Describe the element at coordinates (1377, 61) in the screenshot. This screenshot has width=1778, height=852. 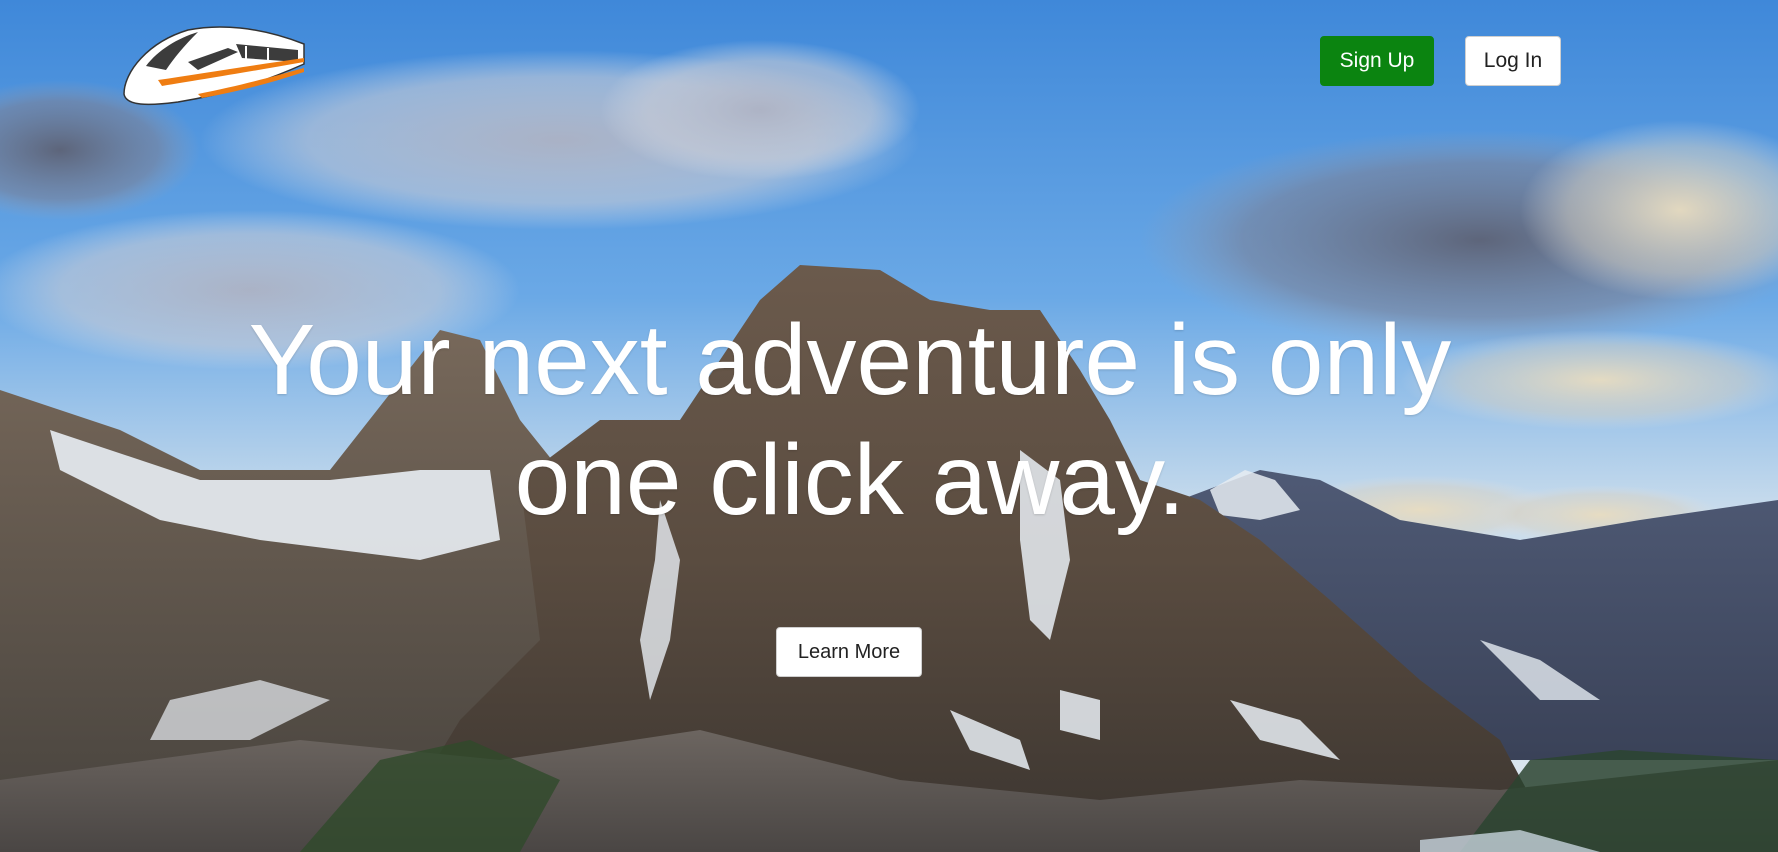
I see `signup-button: Sign Up` at that location.